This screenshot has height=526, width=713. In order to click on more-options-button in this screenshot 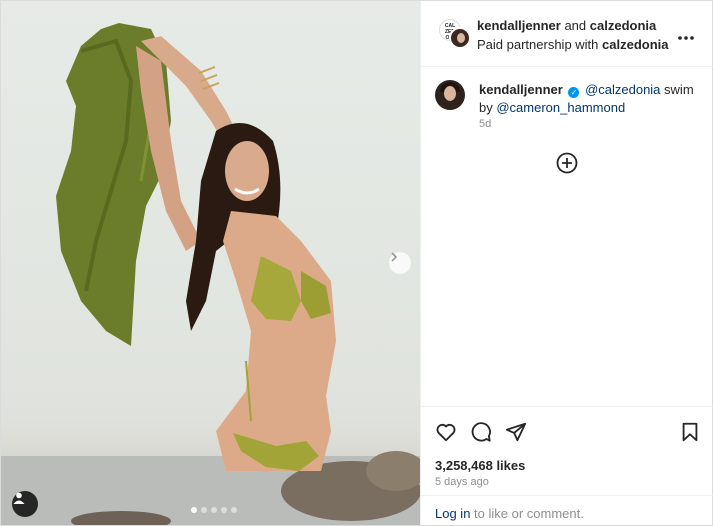, I will do `click(686, 35)`.